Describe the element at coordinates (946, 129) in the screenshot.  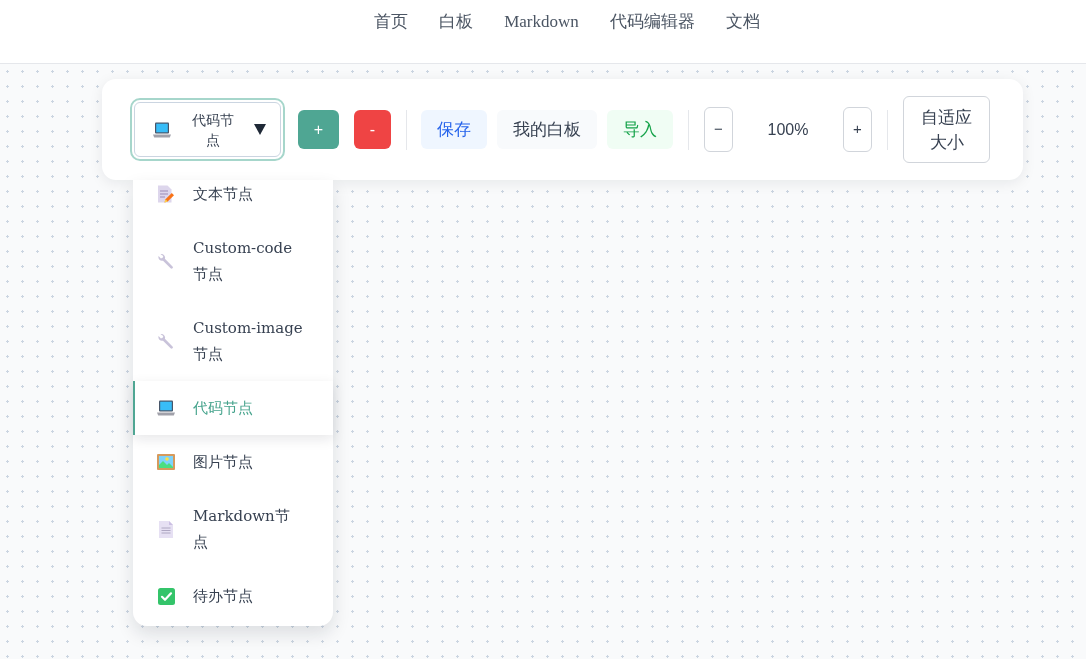
I see `fit-size-button: 自适应大小` at that location.